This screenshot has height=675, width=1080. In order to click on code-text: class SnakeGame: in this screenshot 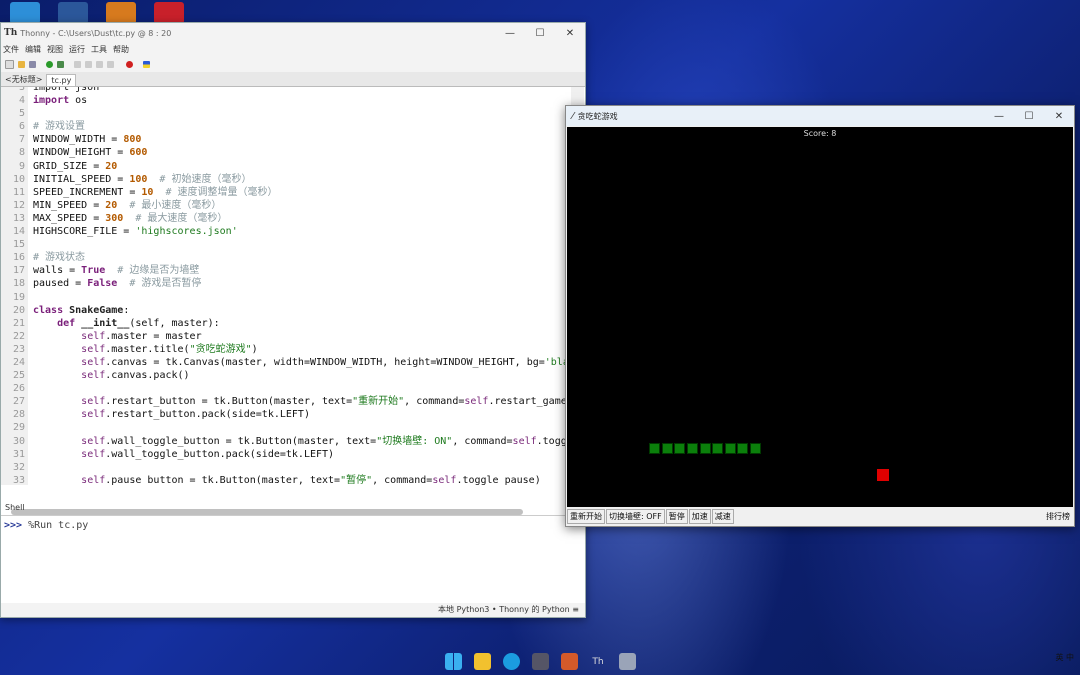, I will do `click(81, 310)`.